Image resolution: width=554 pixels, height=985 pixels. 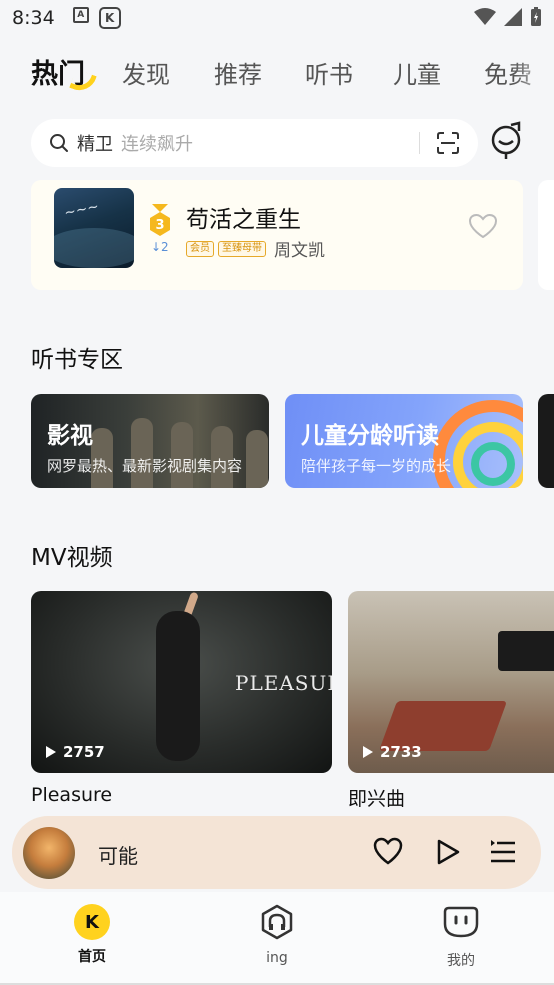 I want to click on cover-art-icon: ~~~, so click(x=81, y=210).